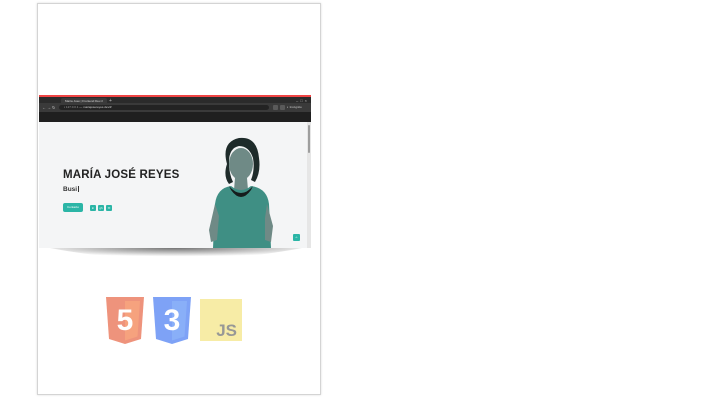  Describe the element at coordinates (95, 107) in the screenshot. I see `url-path: — mariajosereyes.dev/#` at that location.